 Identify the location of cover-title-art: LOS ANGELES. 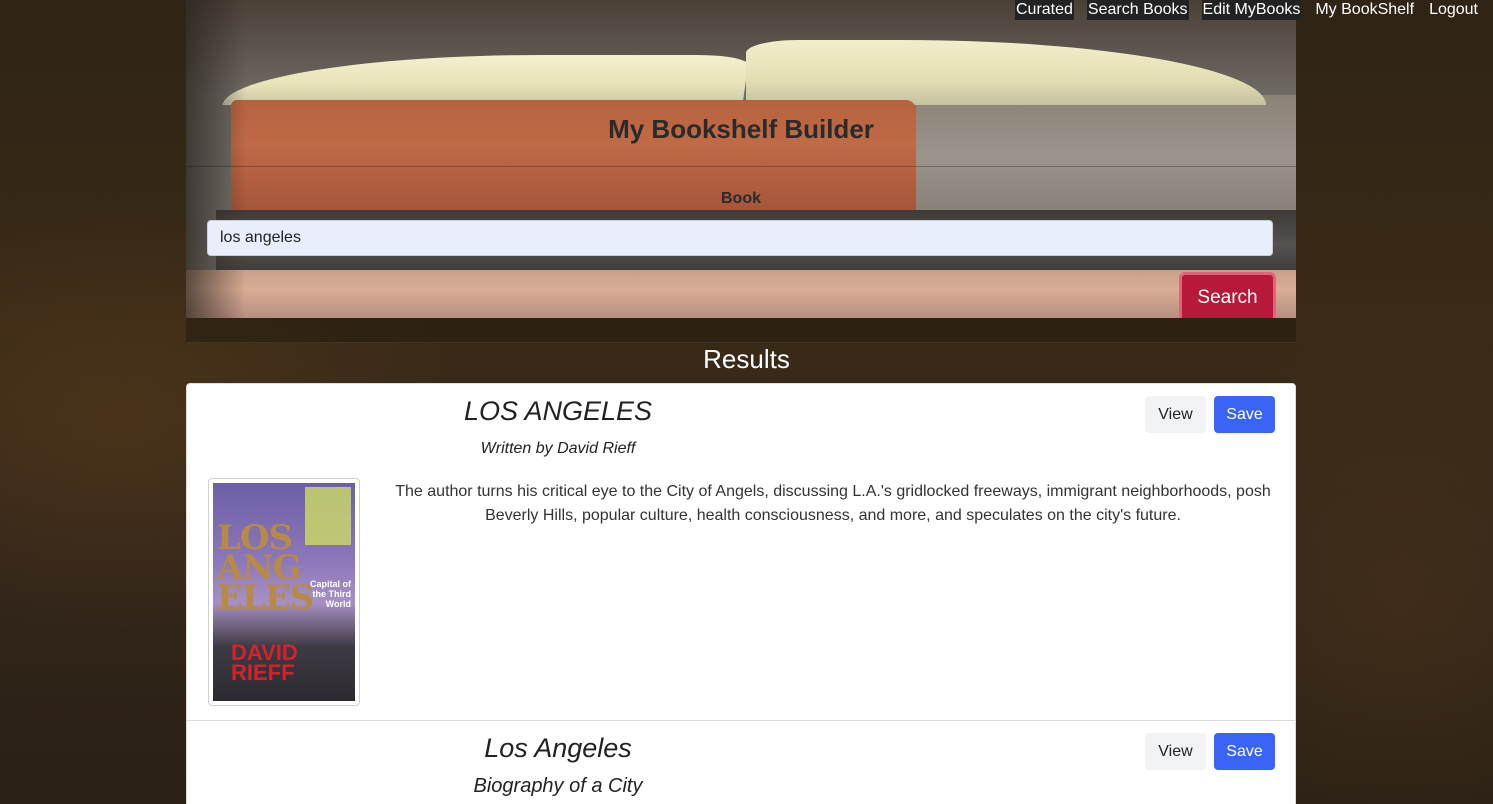
(265, 568).